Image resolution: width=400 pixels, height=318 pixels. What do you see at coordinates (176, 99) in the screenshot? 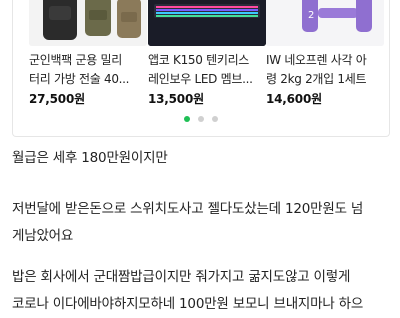
I see `product-price: 13,500원` at bounding box center [176, 99].